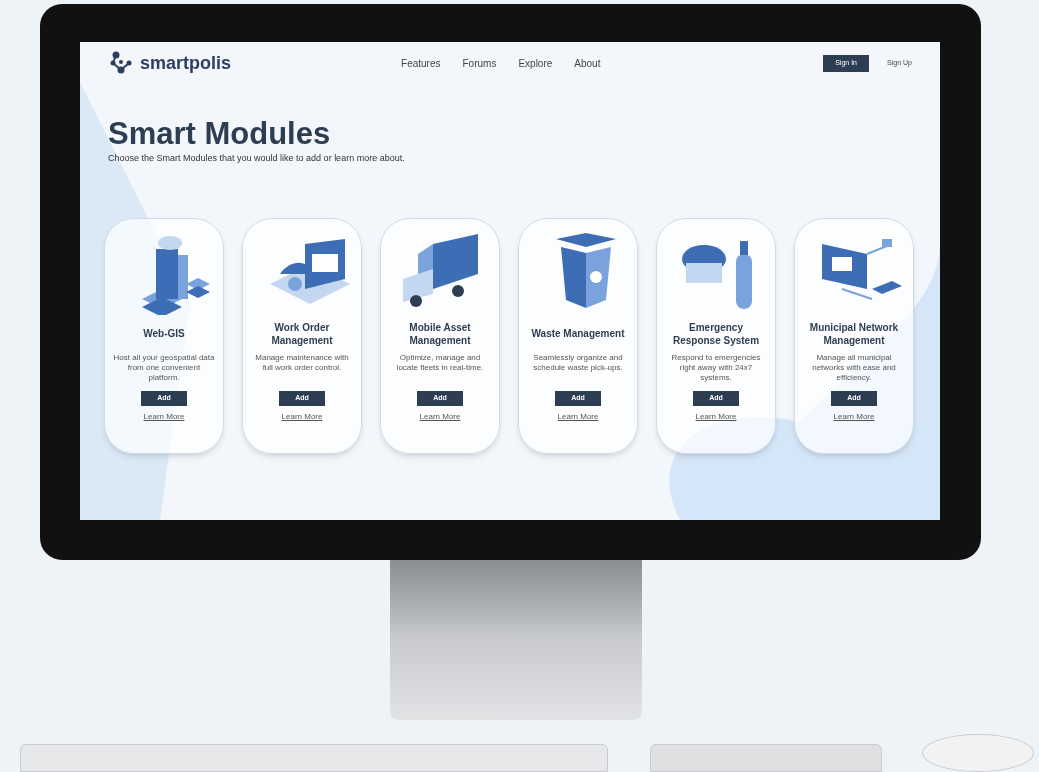 The height and width of the screenshot is (772, 1039). Describe the element at coordinates (257, 158) in the screenshot. I see `page-subtitle: Choose the Smart Modules that you would like to add or learn more about.` at that location.